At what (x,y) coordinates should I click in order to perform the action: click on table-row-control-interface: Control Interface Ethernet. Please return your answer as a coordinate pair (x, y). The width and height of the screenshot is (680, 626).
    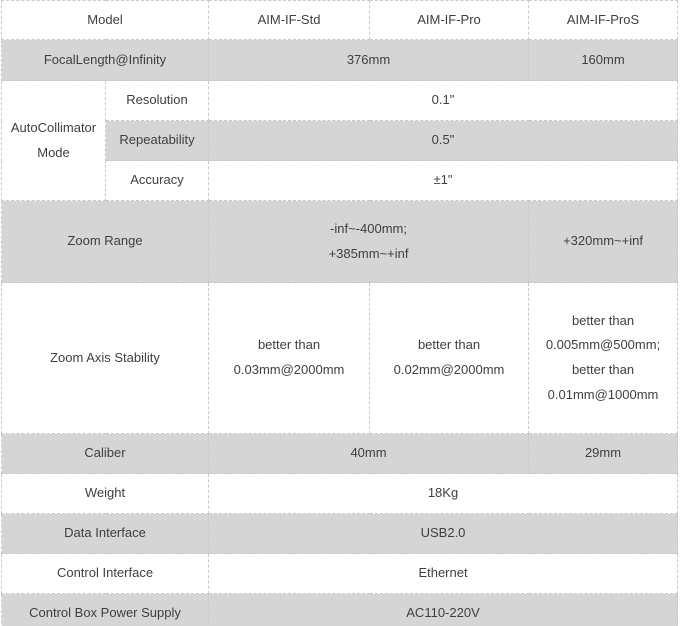
    Looking at the image, I should click on (339, 573).